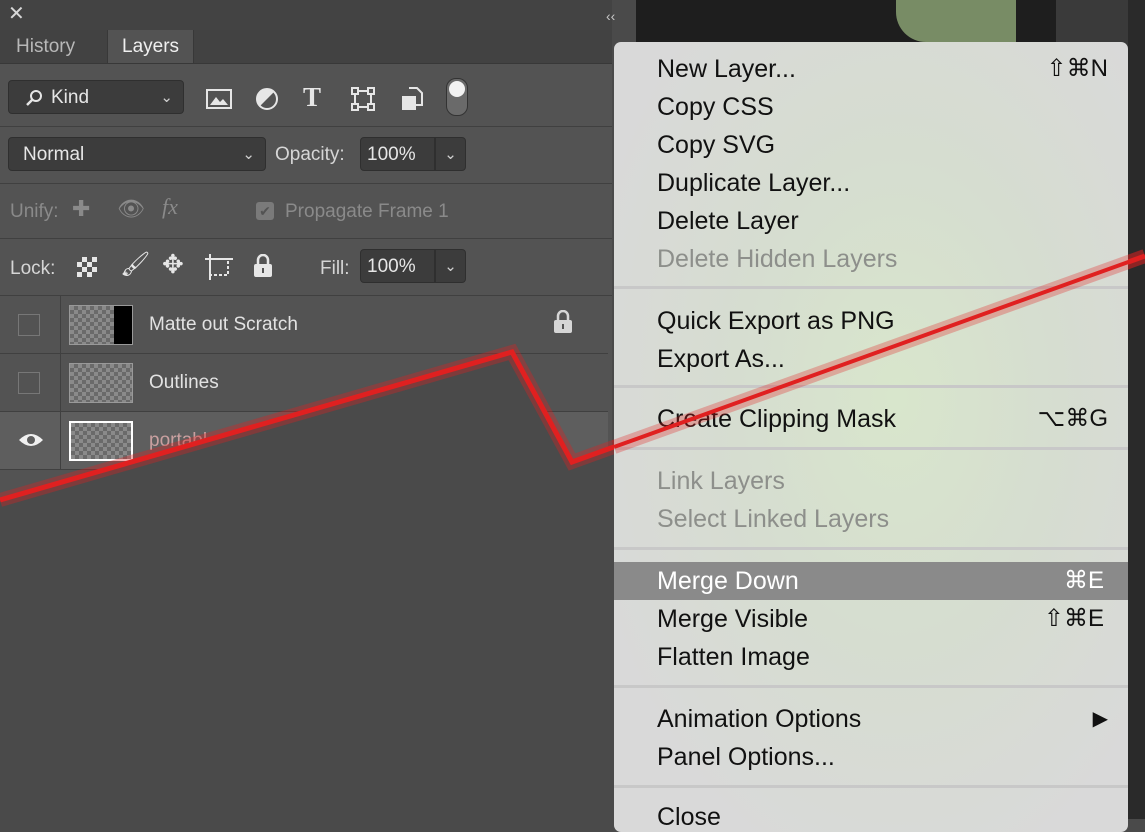  I want to click on menu-item-merge-visible: Merge Visible ⇧⌘E, so click(871, 619).